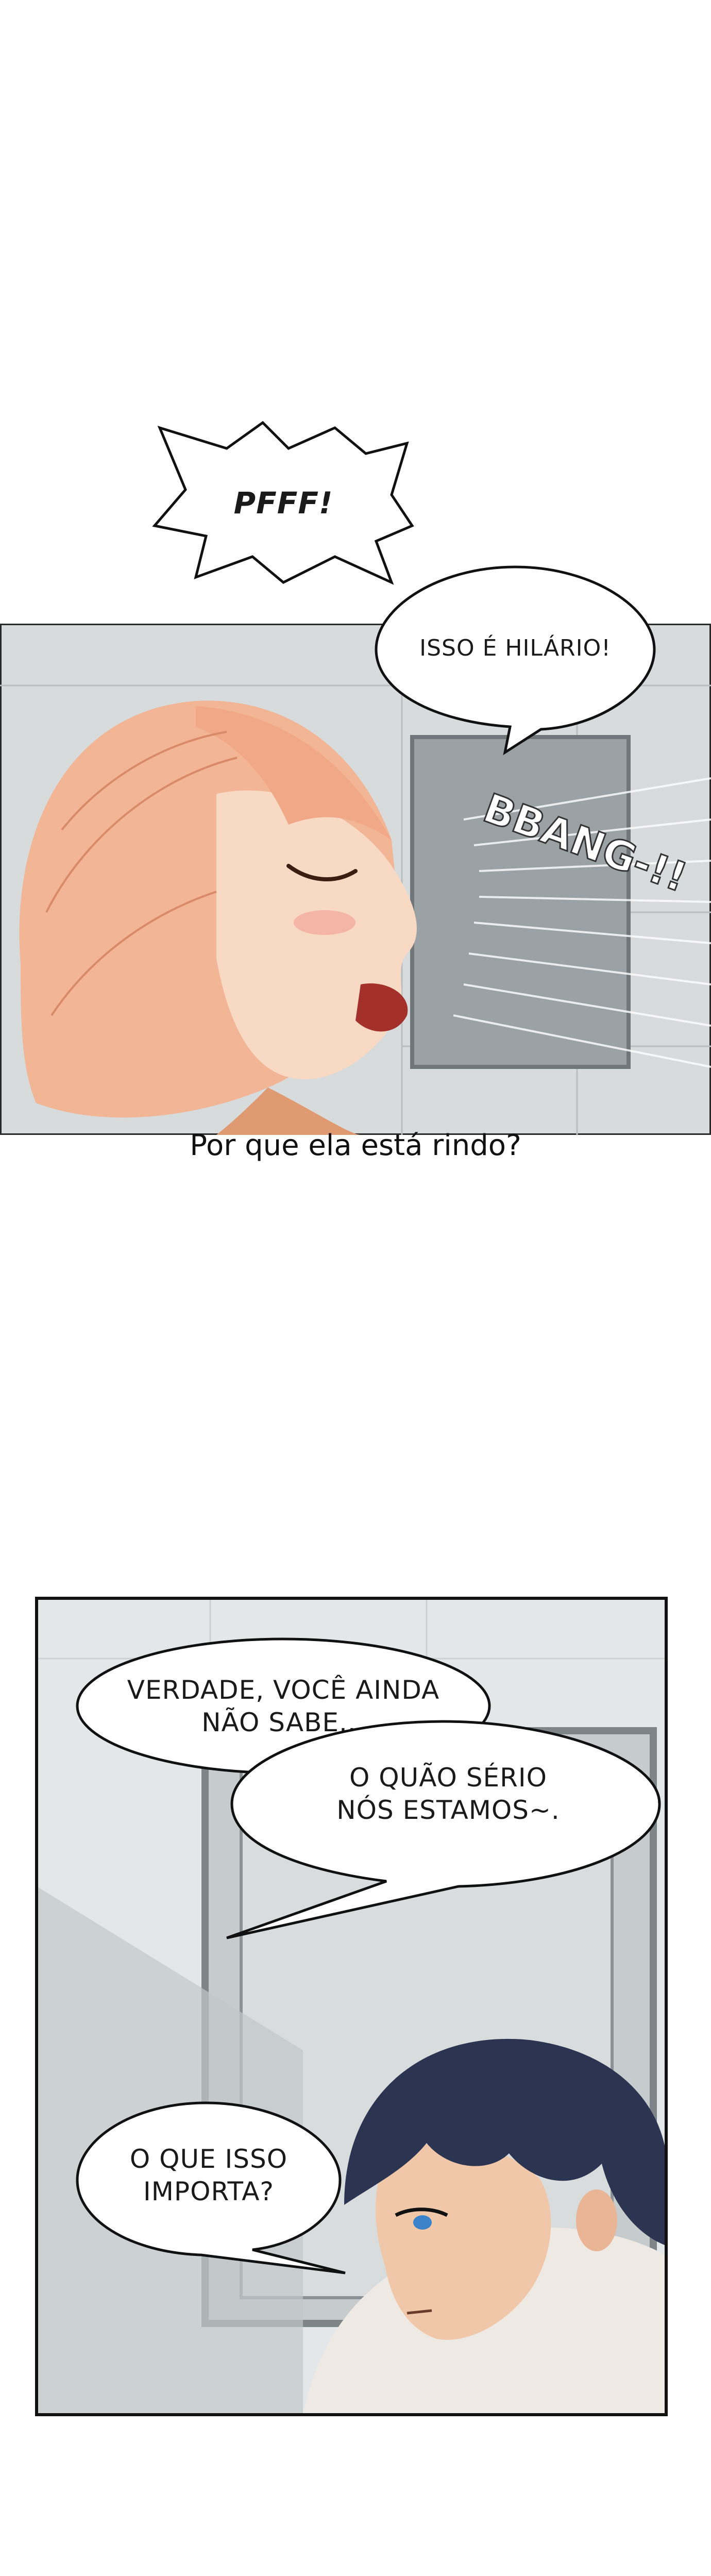  I want to click on shout-text: PFFF!, so click(283, 503).